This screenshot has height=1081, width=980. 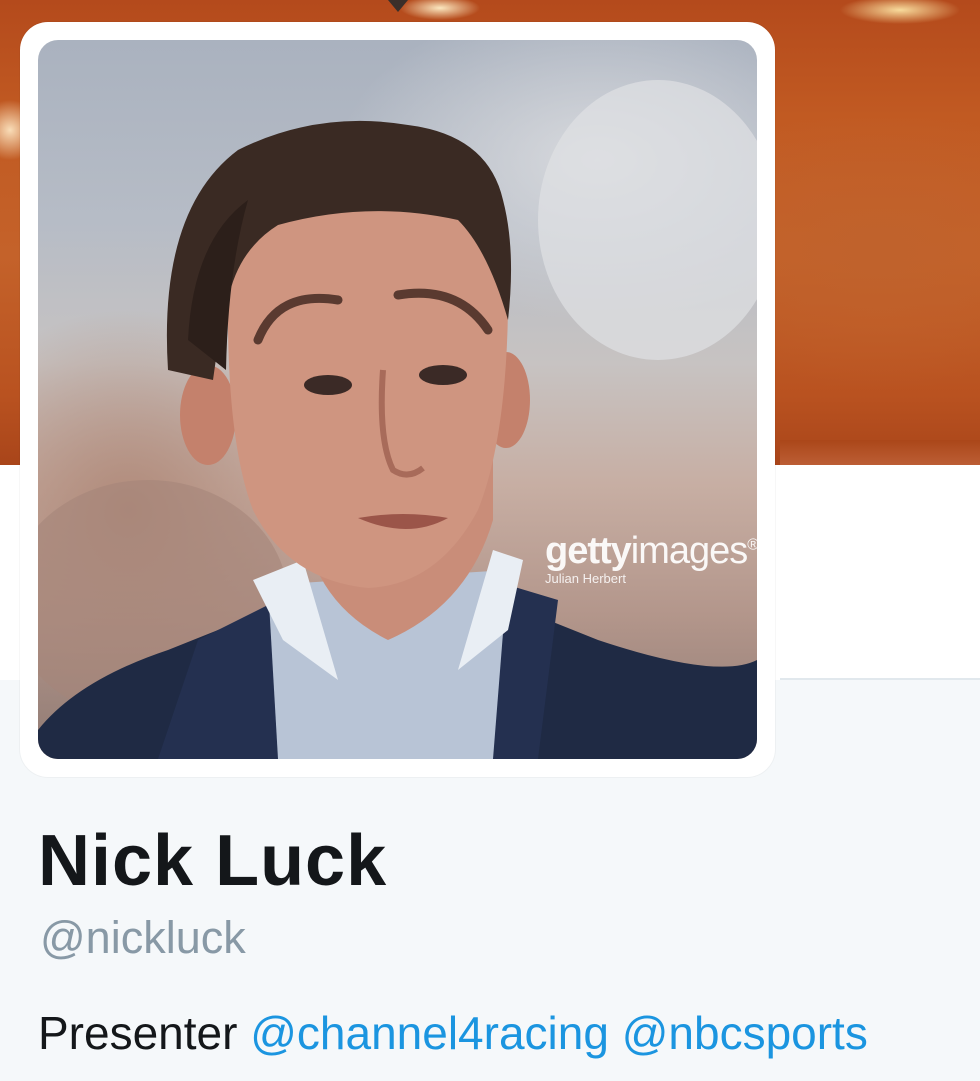 I want to click on watermark-mark: ®, so click(x=752, y=545).